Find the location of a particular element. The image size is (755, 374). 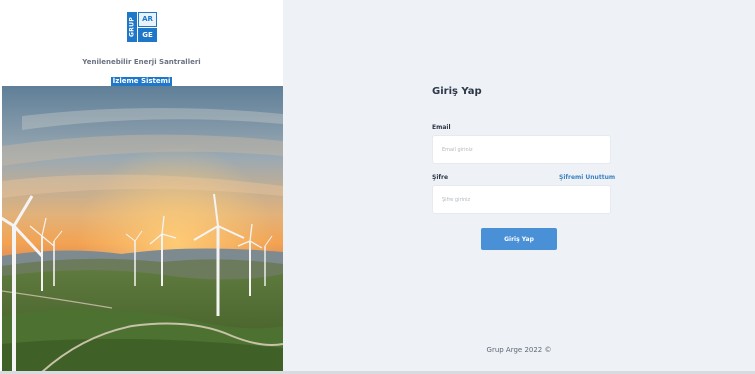

app-subtitle-highlight: İzleme Sistemi is located at coordinates (141, 81).